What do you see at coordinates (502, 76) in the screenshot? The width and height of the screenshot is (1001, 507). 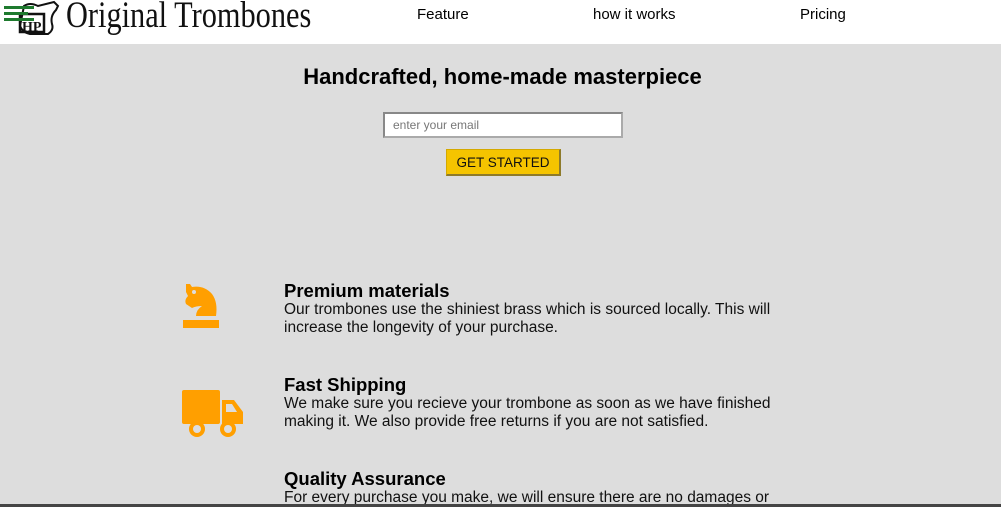 I see `hero-title: Handcrafted, home-made masterpiece` at bounding box center [502, 76].